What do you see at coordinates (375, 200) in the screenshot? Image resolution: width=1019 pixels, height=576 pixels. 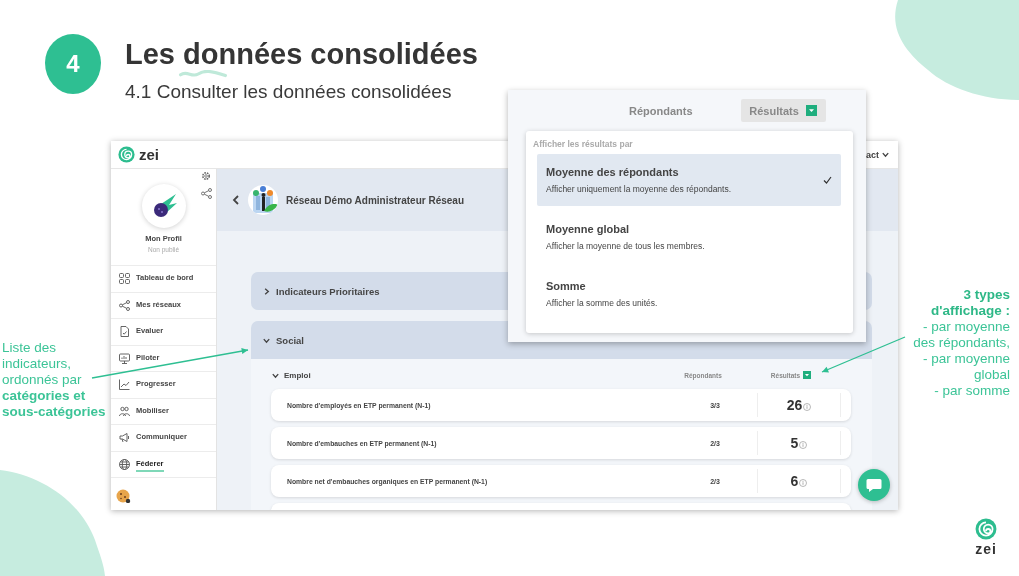 I see `network-title: Réseau Démo Administrateur Réseau` at bounding box center [375, 200].